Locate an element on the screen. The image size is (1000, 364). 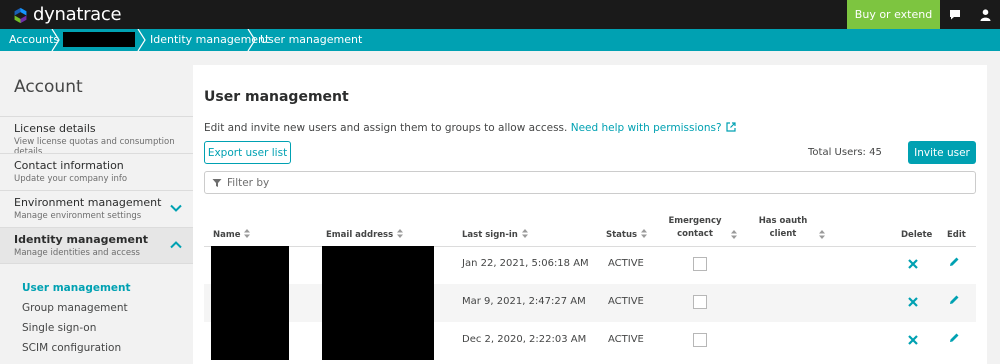
breadcrumb-user-management: User management is located at coordinates (311, 39).